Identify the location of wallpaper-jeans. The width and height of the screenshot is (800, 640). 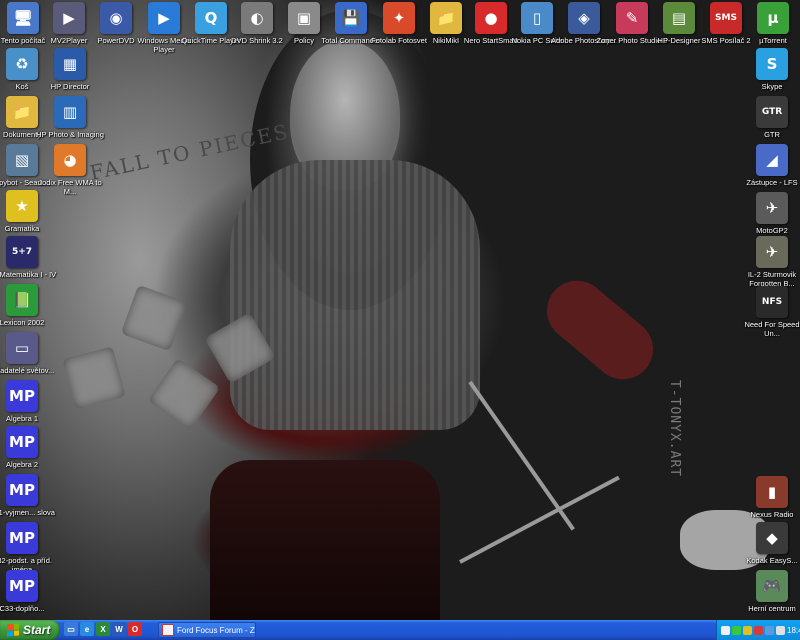
(325, 540).